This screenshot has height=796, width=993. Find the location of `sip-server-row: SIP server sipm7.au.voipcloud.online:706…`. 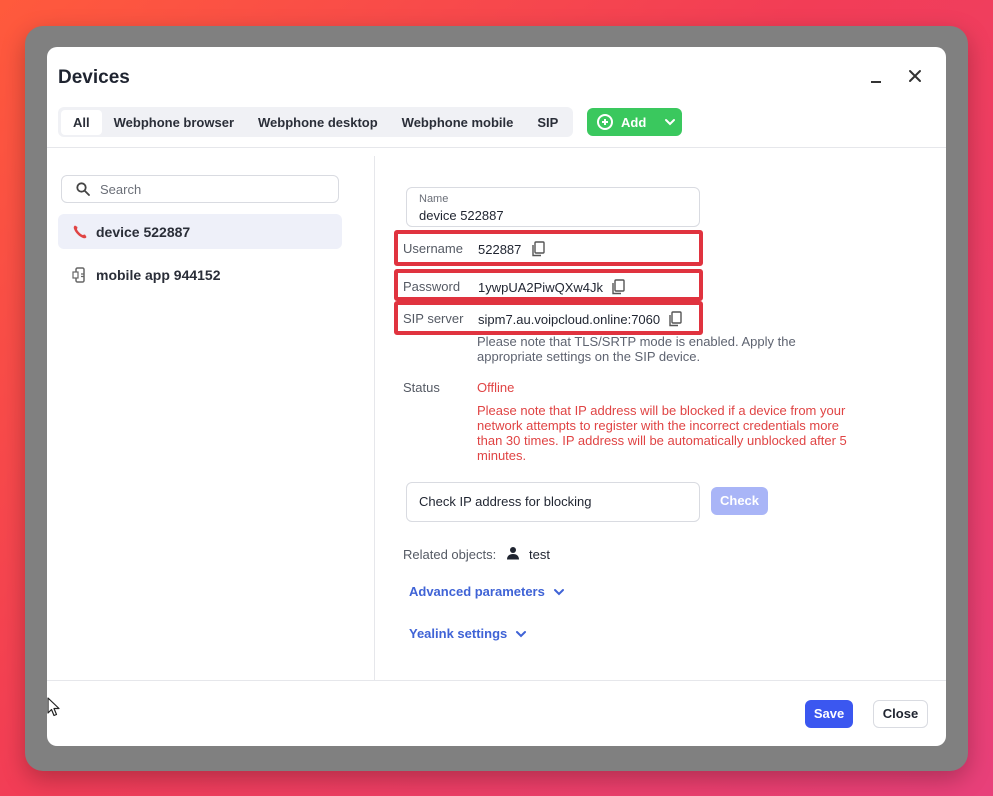

sip-server-row: SIP server sipm7.au.voipcloud.online:706… is located at coordinates (548, 318).